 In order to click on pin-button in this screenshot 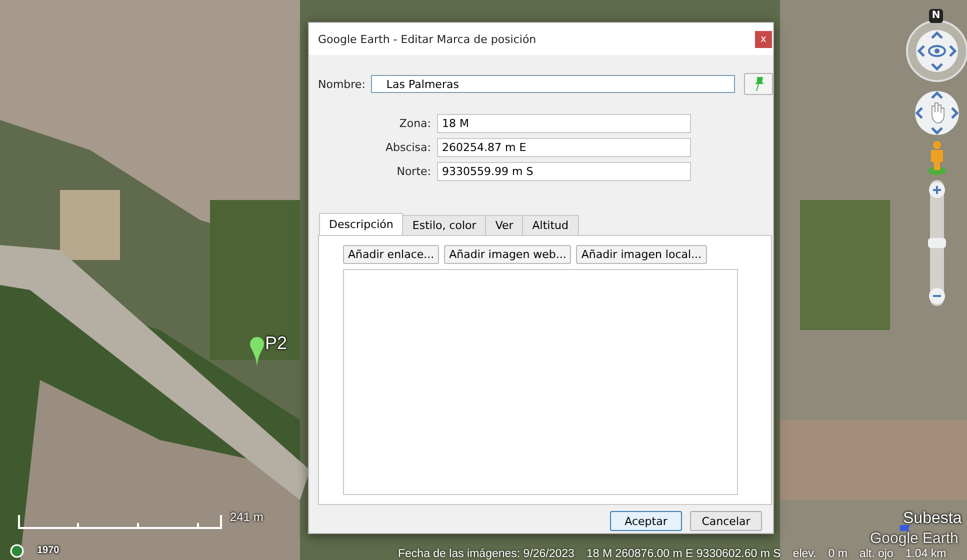, I will do `click(758, 84)`.